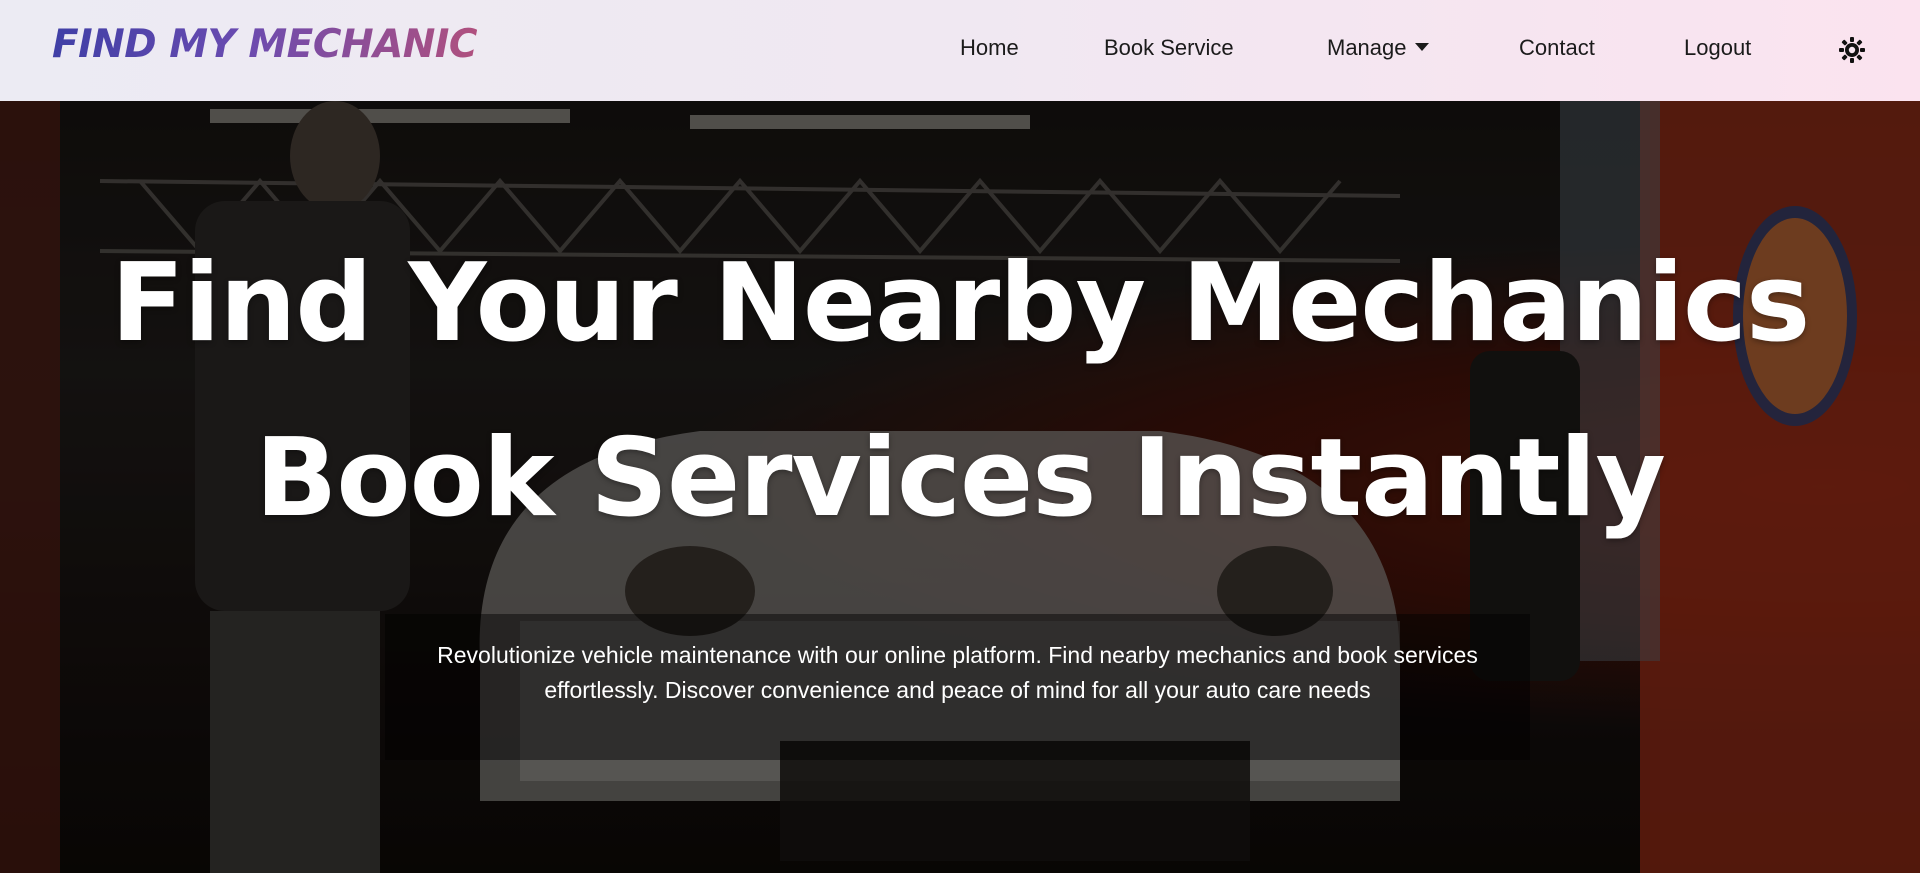 This screenshot has width=1920, height=873. I want to click on sun-icon, so click(1852, 50).